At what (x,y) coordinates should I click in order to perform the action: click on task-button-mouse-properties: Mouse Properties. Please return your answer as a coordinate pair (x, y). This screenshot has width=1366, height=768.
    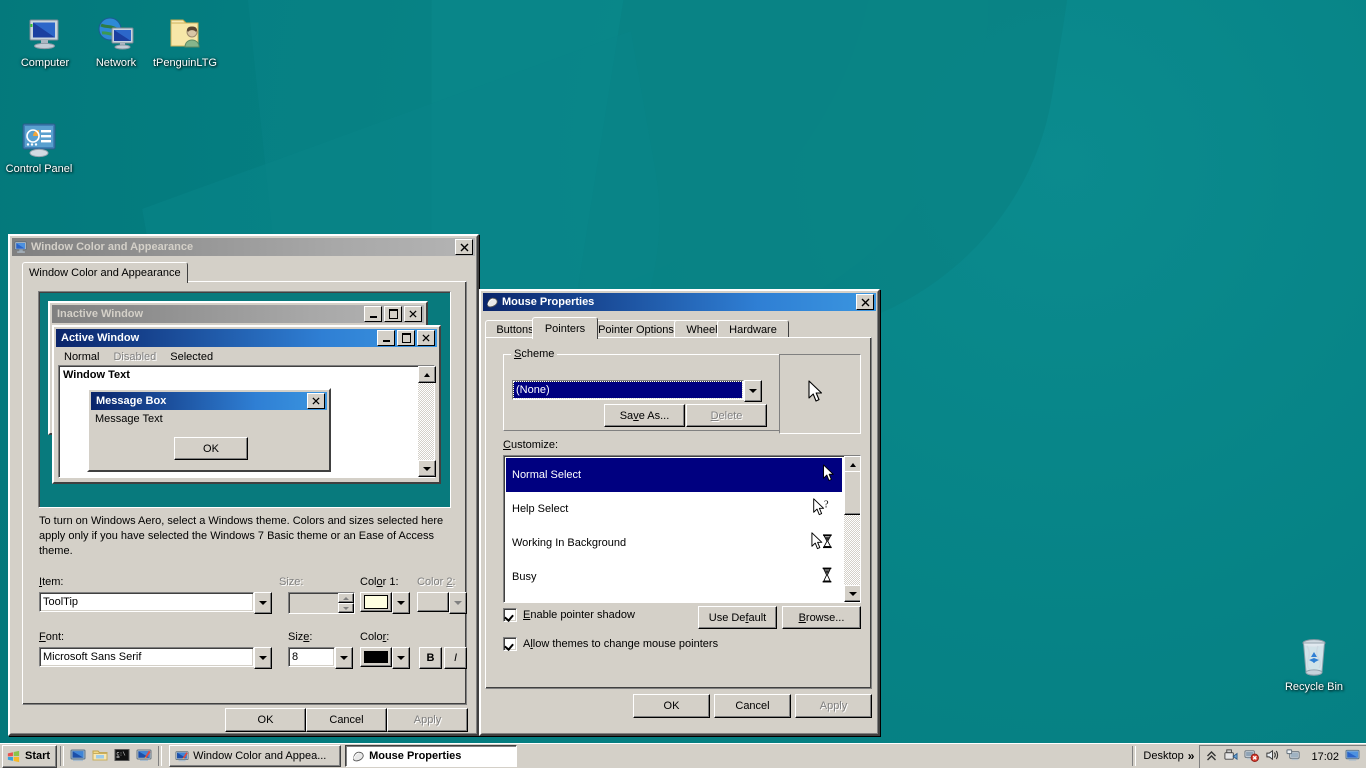
    Looking at the image, I should click on (431, 756).